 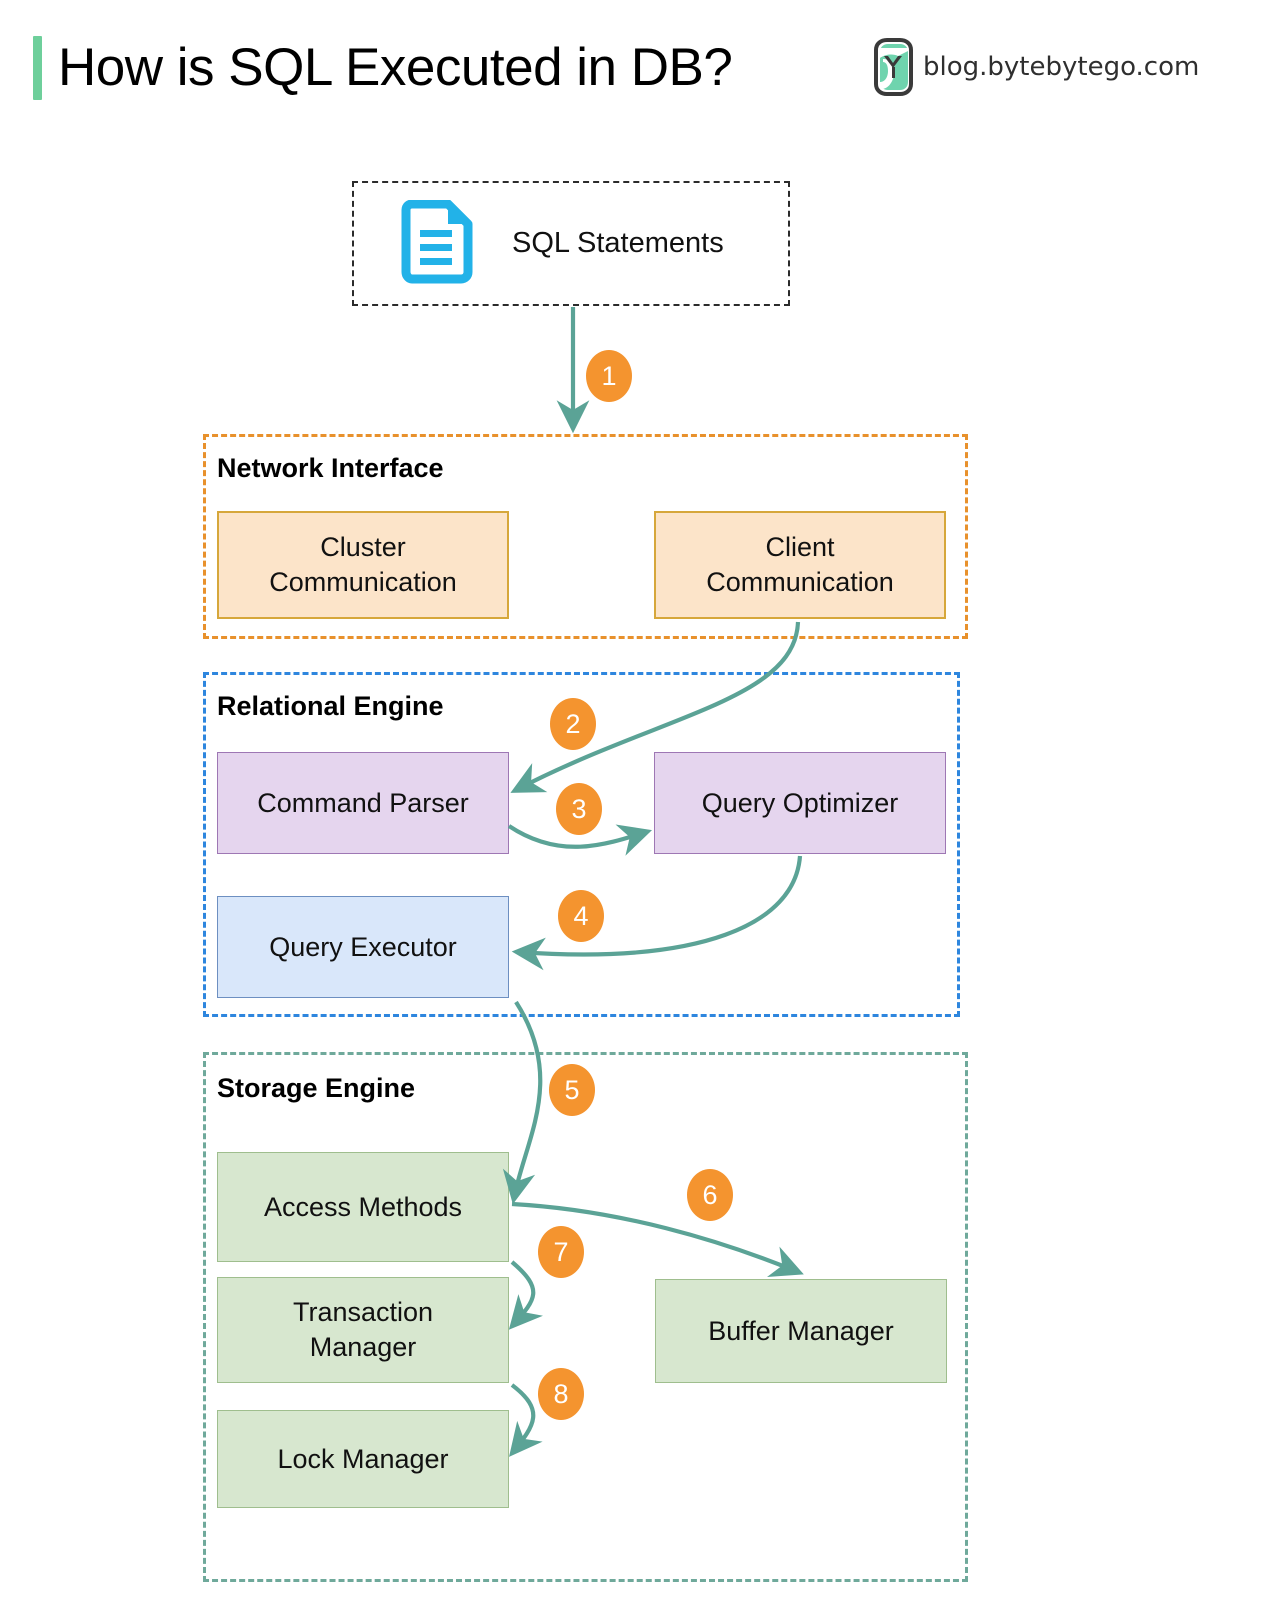 I want to click on node-access-methods: Access Methods, so click(x=363, y=1207).